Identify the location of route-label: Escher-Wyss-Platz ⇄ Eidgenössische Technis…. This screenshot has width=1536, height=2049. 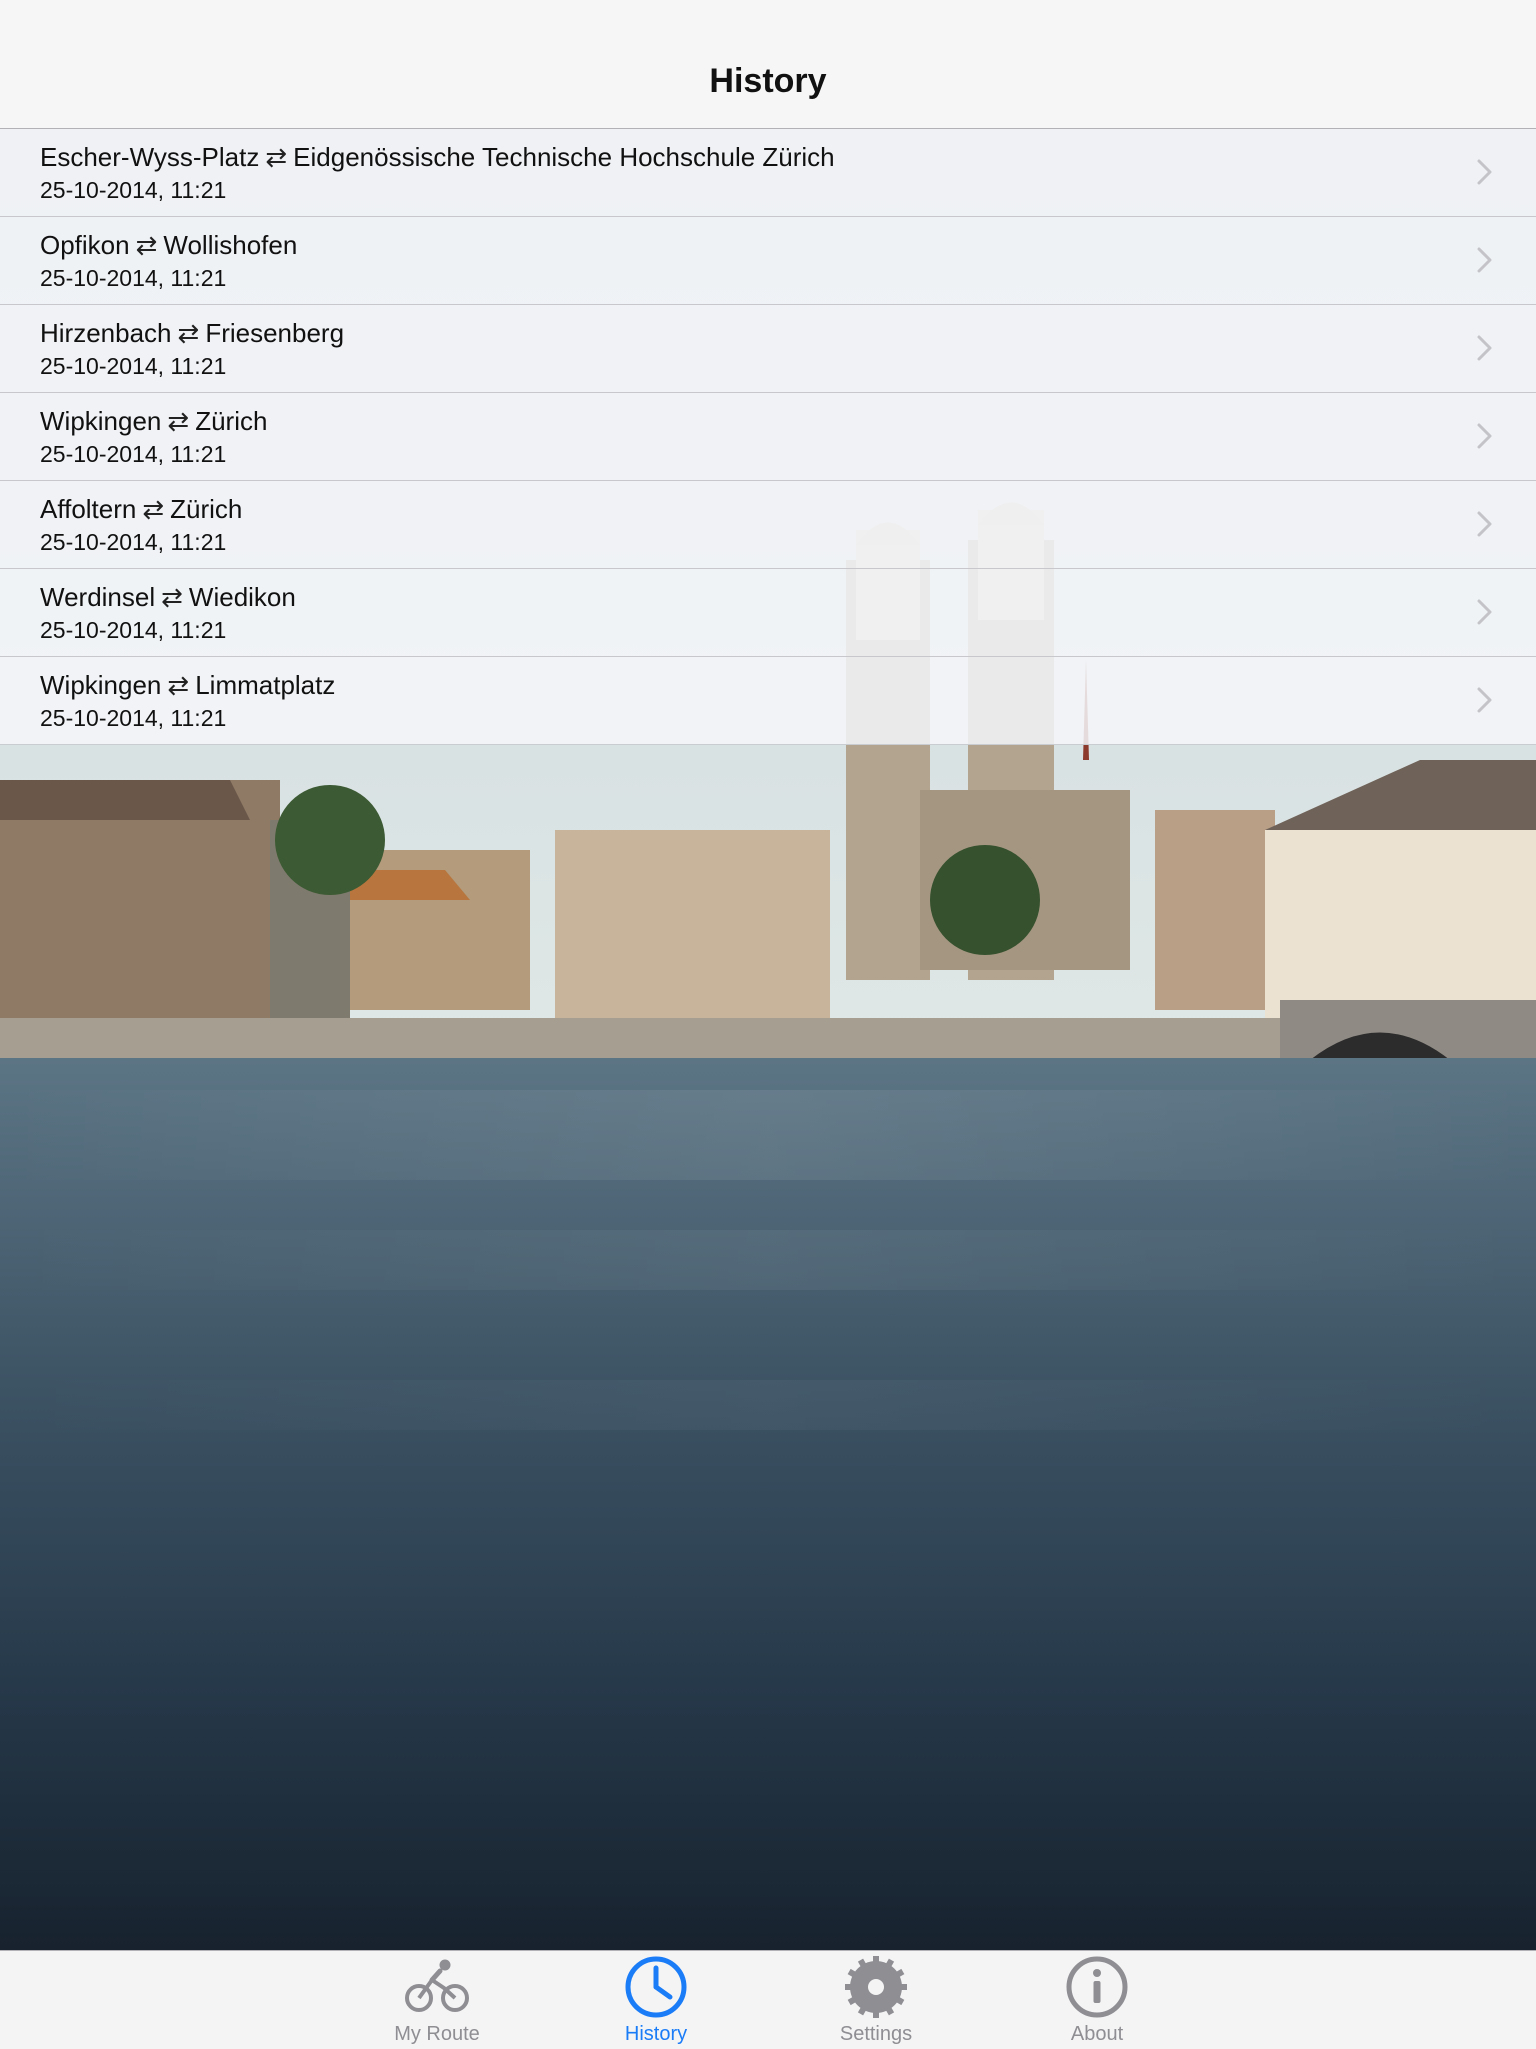
(437, 157).